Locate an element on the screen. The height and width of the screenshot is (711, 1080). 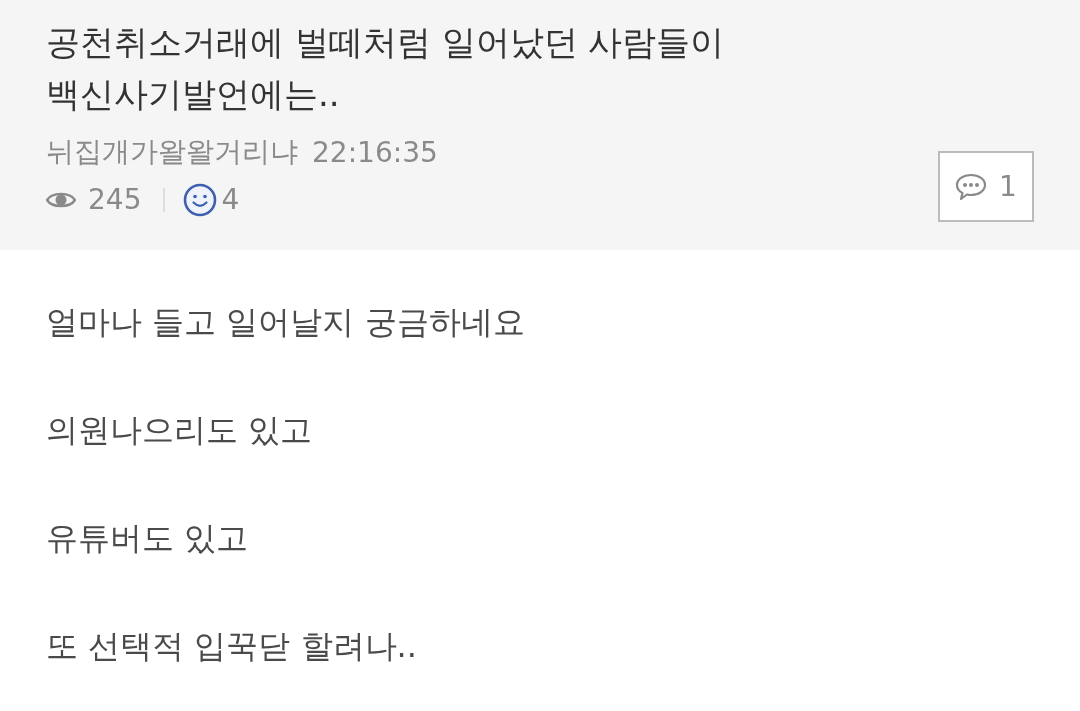
reaction-count: 4 is located at coordinates (230, 200).